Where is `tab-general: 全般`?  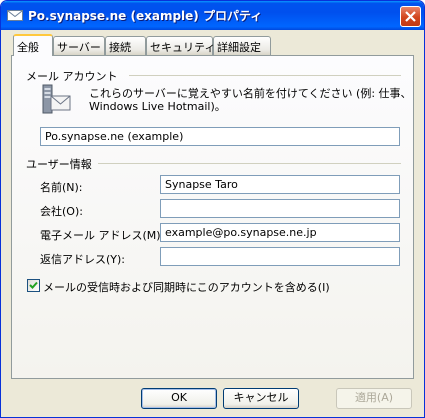
tab-general: 全般 is located at coordinates (33, 45).